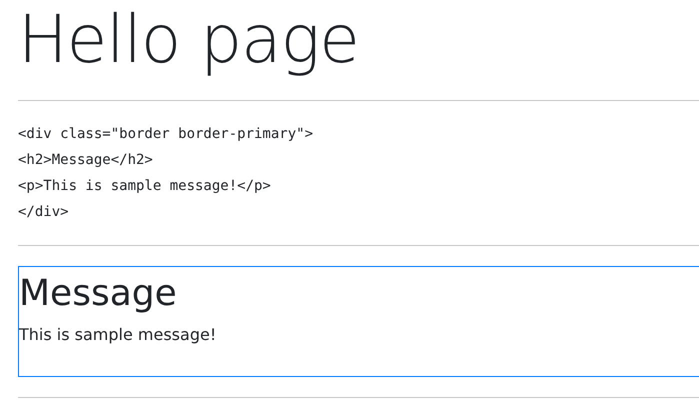 This screenshot has width=699, height=400. Describe the element at coordinates (144, 186) in the screenshot. I see `code-line: <p>This is sample message!</p>` at that location.